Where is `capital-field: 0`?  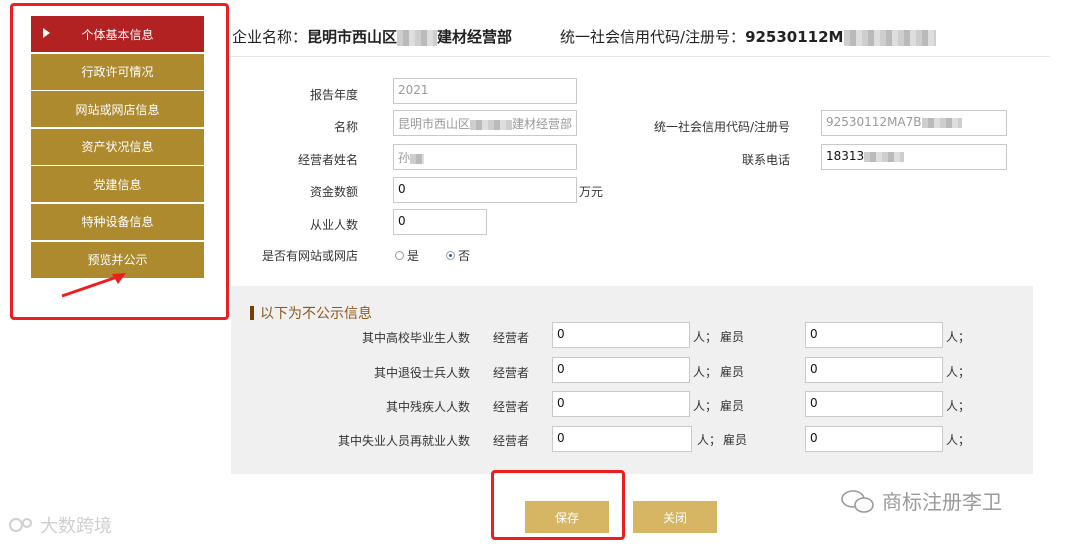 capital-field: 0 is located at coordinates (485, 190).